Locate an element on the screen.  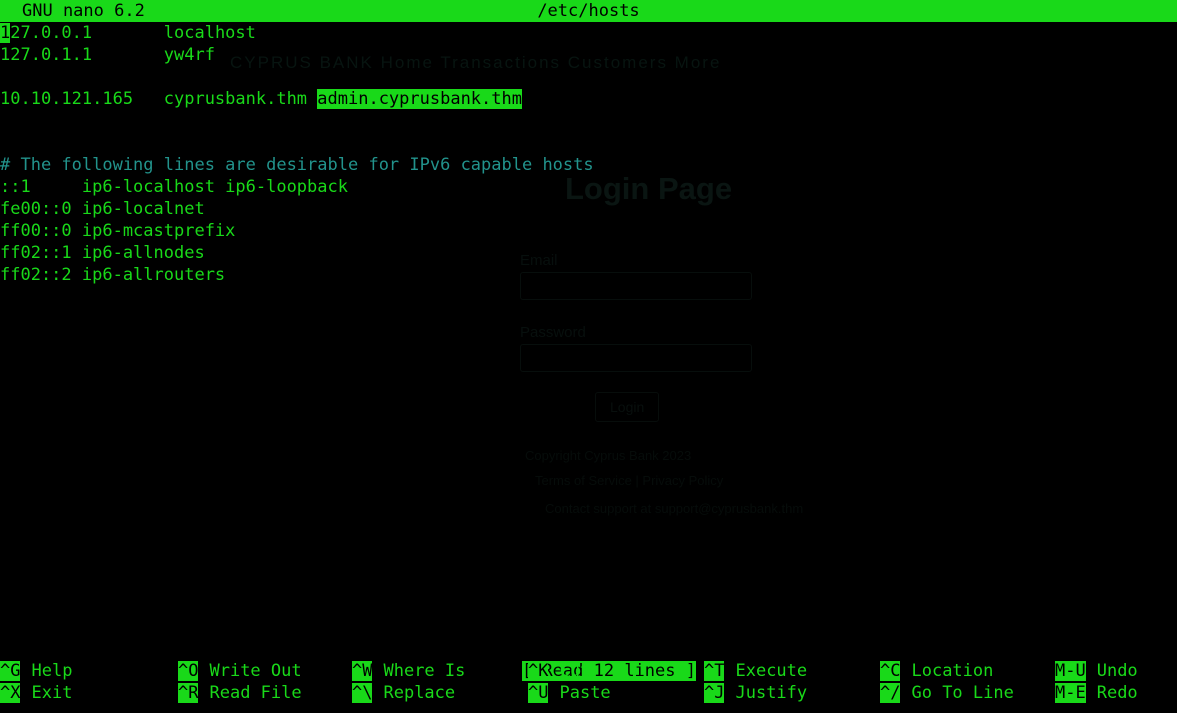
shortcut-key: ^C is located at coordinates (890, 671).